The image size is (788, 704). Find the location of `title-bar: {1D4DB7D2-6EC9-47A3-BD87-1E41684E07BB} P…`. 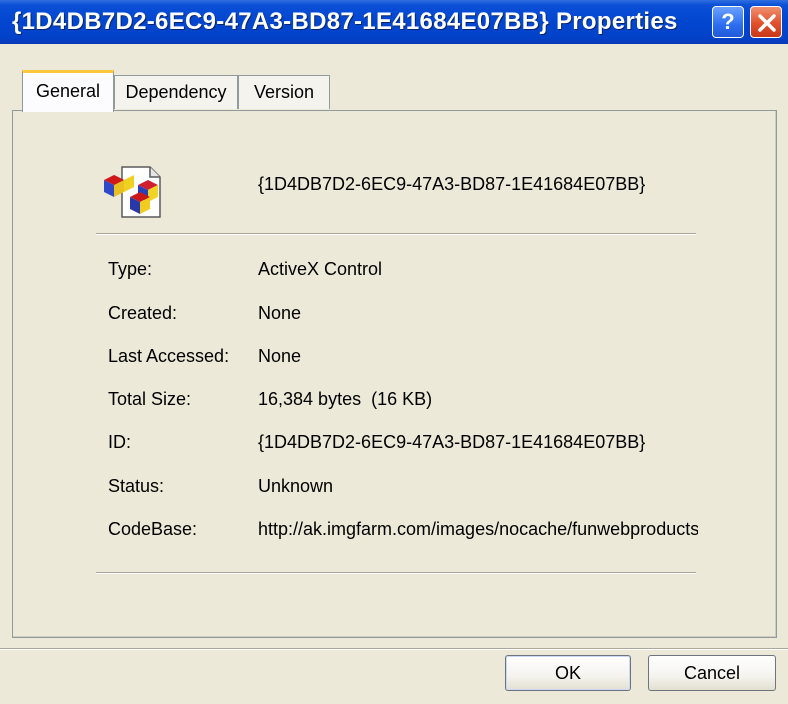

title-bar: {1D4DB7D2-6EC9-47A3-BD87-1E41684E07BB} P… is located at coordinates (394, 22).